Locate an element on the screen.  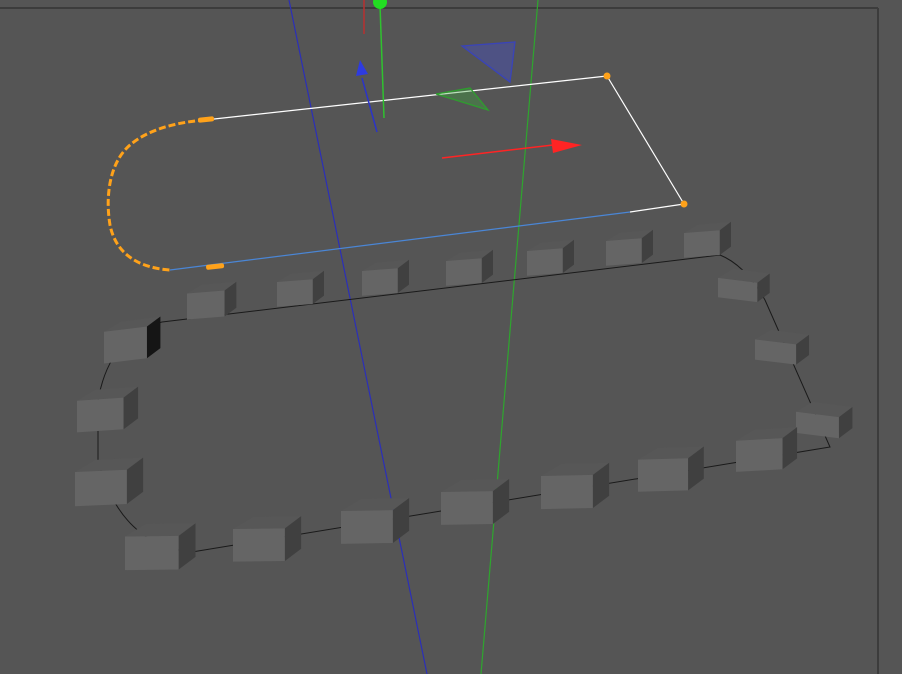
world-y-axis-line is located at coordinates (509, 337).